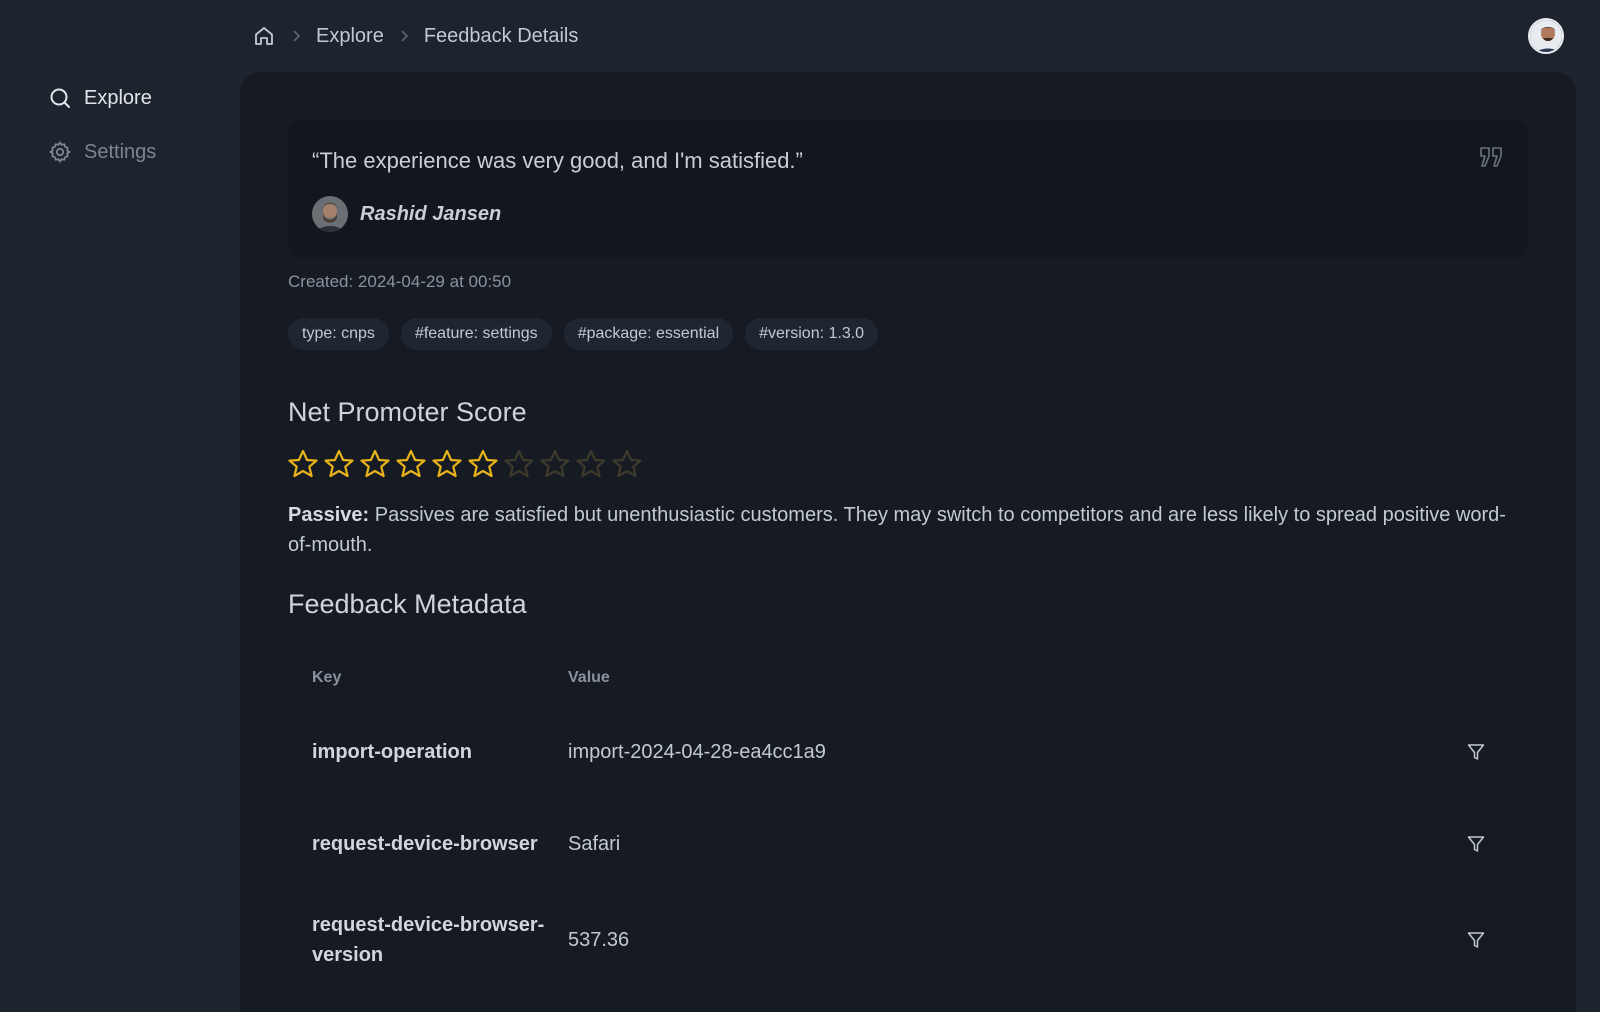  I want to click on search-icon, so click(60, 98).